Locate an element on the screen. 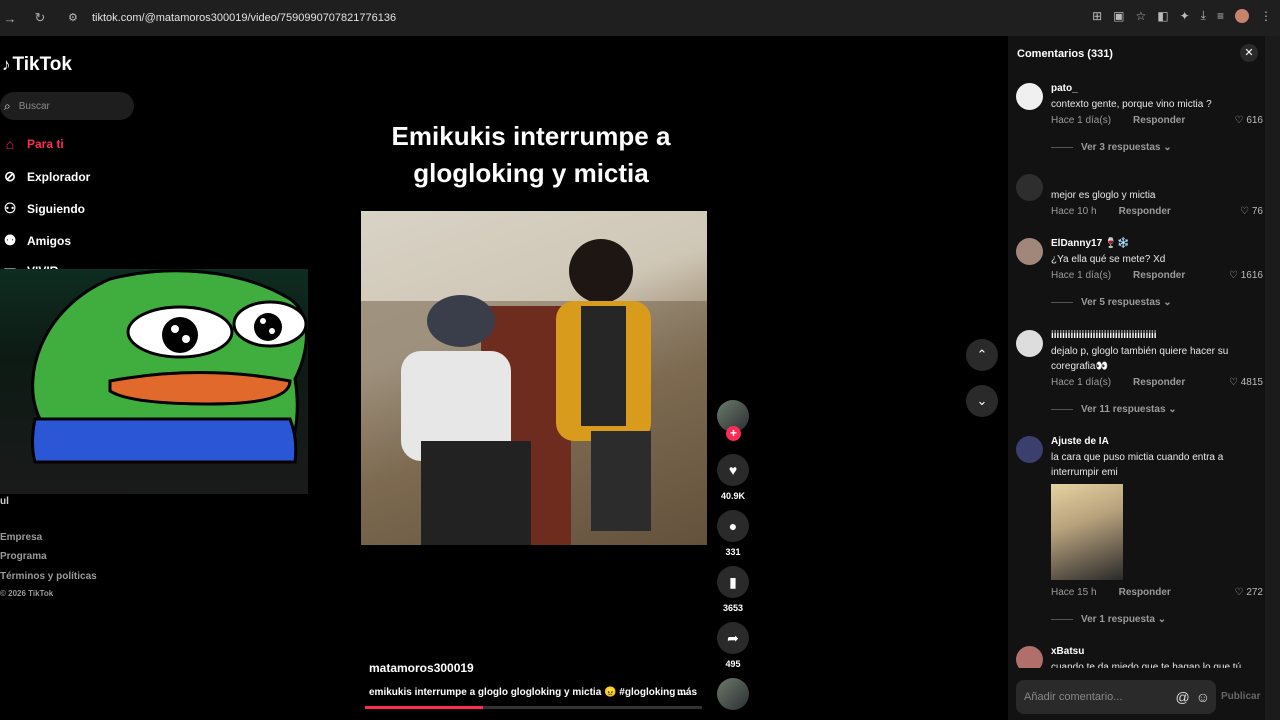 The image size is (1280, 720). comment-likes: ♡ 76 is located at coordinates (1251, 211).